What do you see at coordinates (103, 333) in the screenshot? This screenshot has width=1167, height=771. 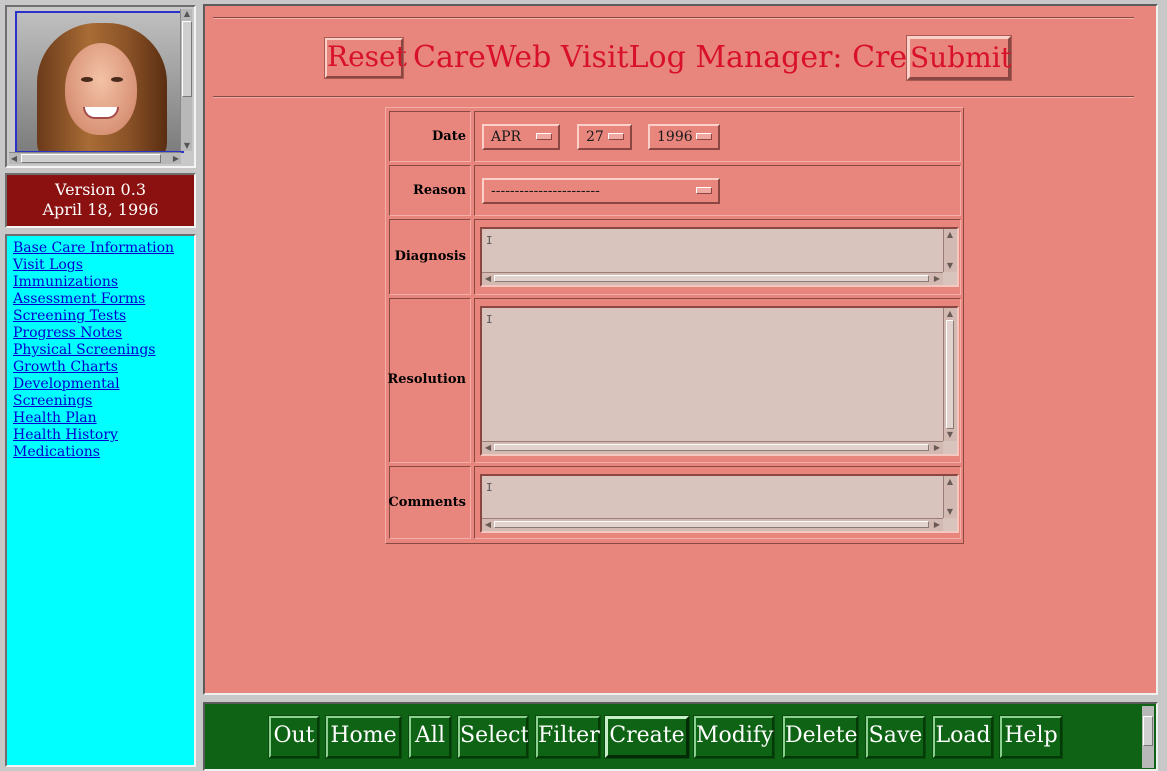 I see `nav-link-progress-notes: Progress Notes` at bounding box center [103, 333].